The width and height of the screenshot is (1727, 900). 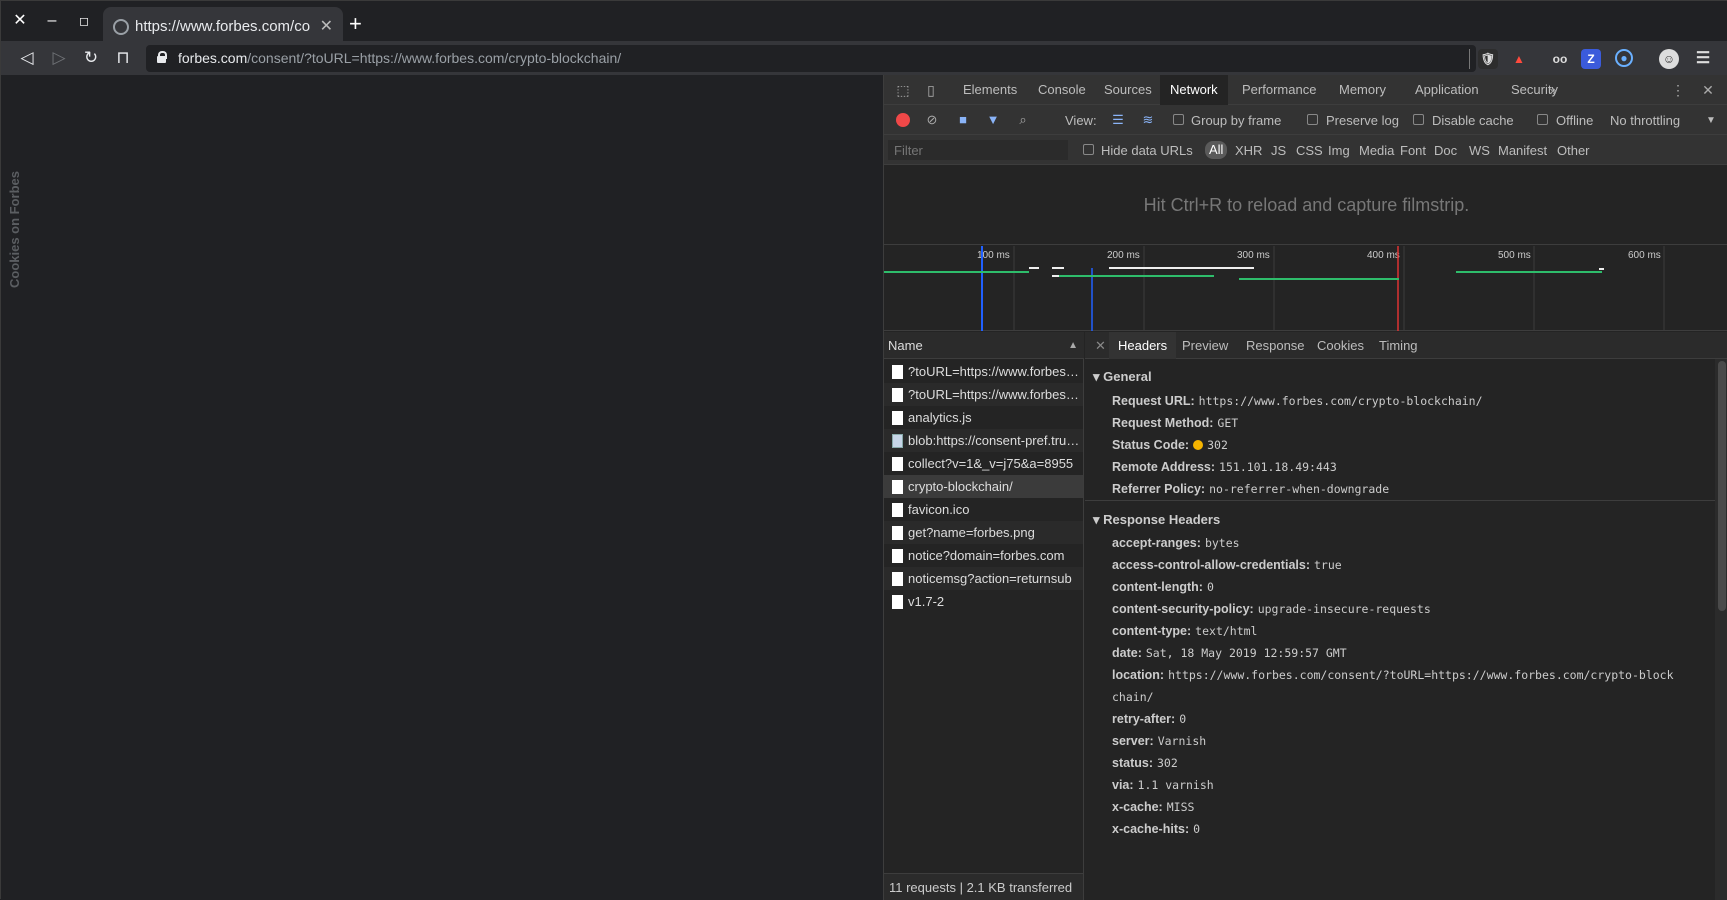 I want to click on rewards-triangle-icon: ▲, so click(x=1519, y=59).